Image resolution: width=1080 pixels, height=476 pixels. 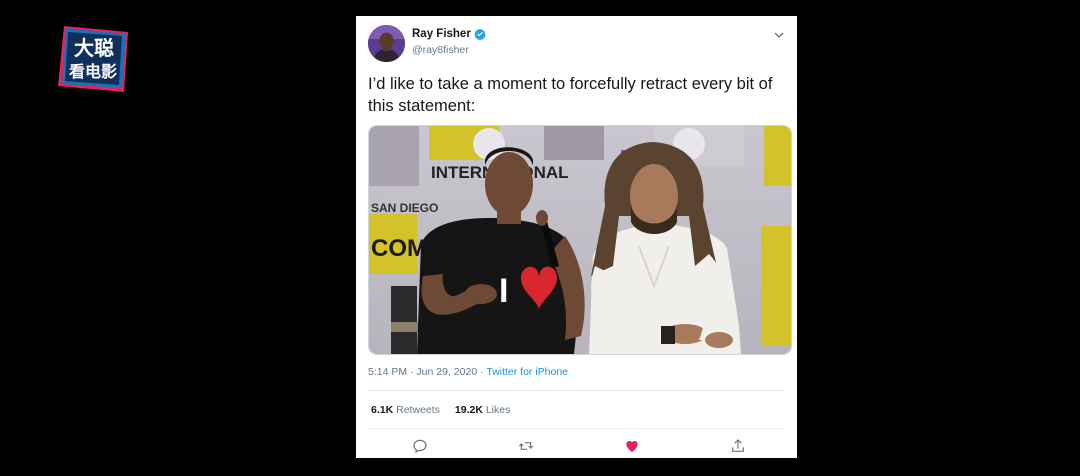 What do you see at coordinates (404, 208) in the screenshot?
I see `backdrop-text-san-diego: SAN DIEGO` at bounding box center [404, 208].